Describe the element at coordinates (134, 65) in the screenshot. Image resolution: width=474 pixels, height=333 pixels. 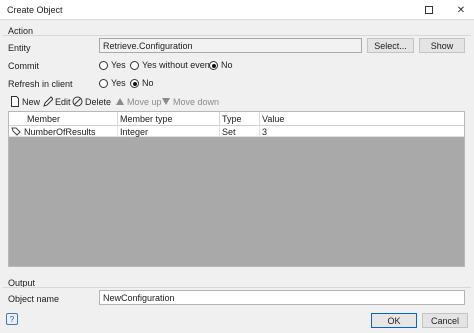
I see `commit-radio-yes-without-events` at that location.